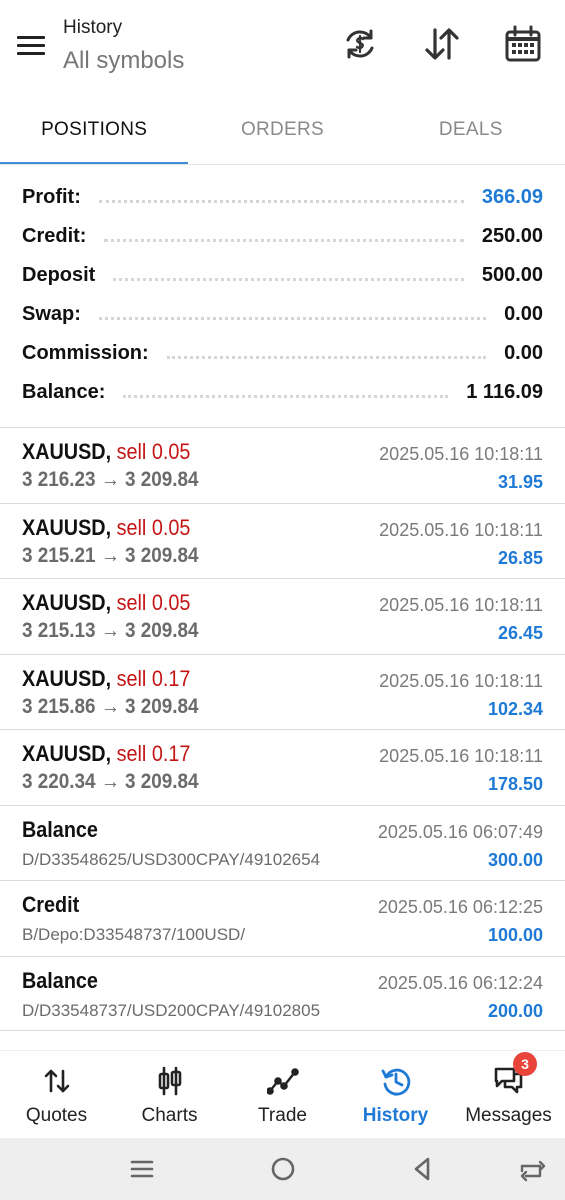 This screenshot has width=565, height=1200. I want to click on calendar-icon, so click(523, 44).